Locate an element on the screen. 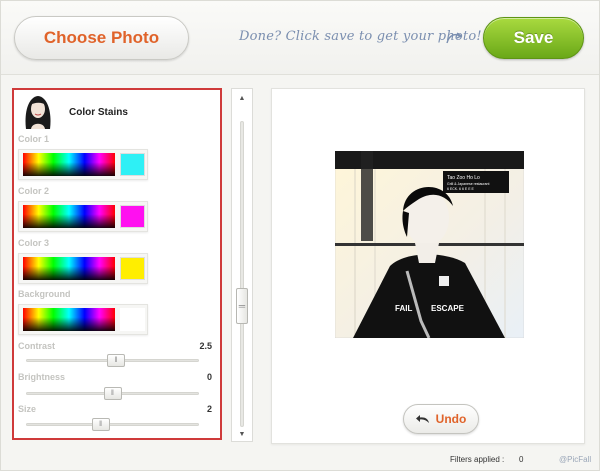 The height and width of the screenshot is (471, 600). brightness-row: Brightness 0 is located at coordinates (115, 378).